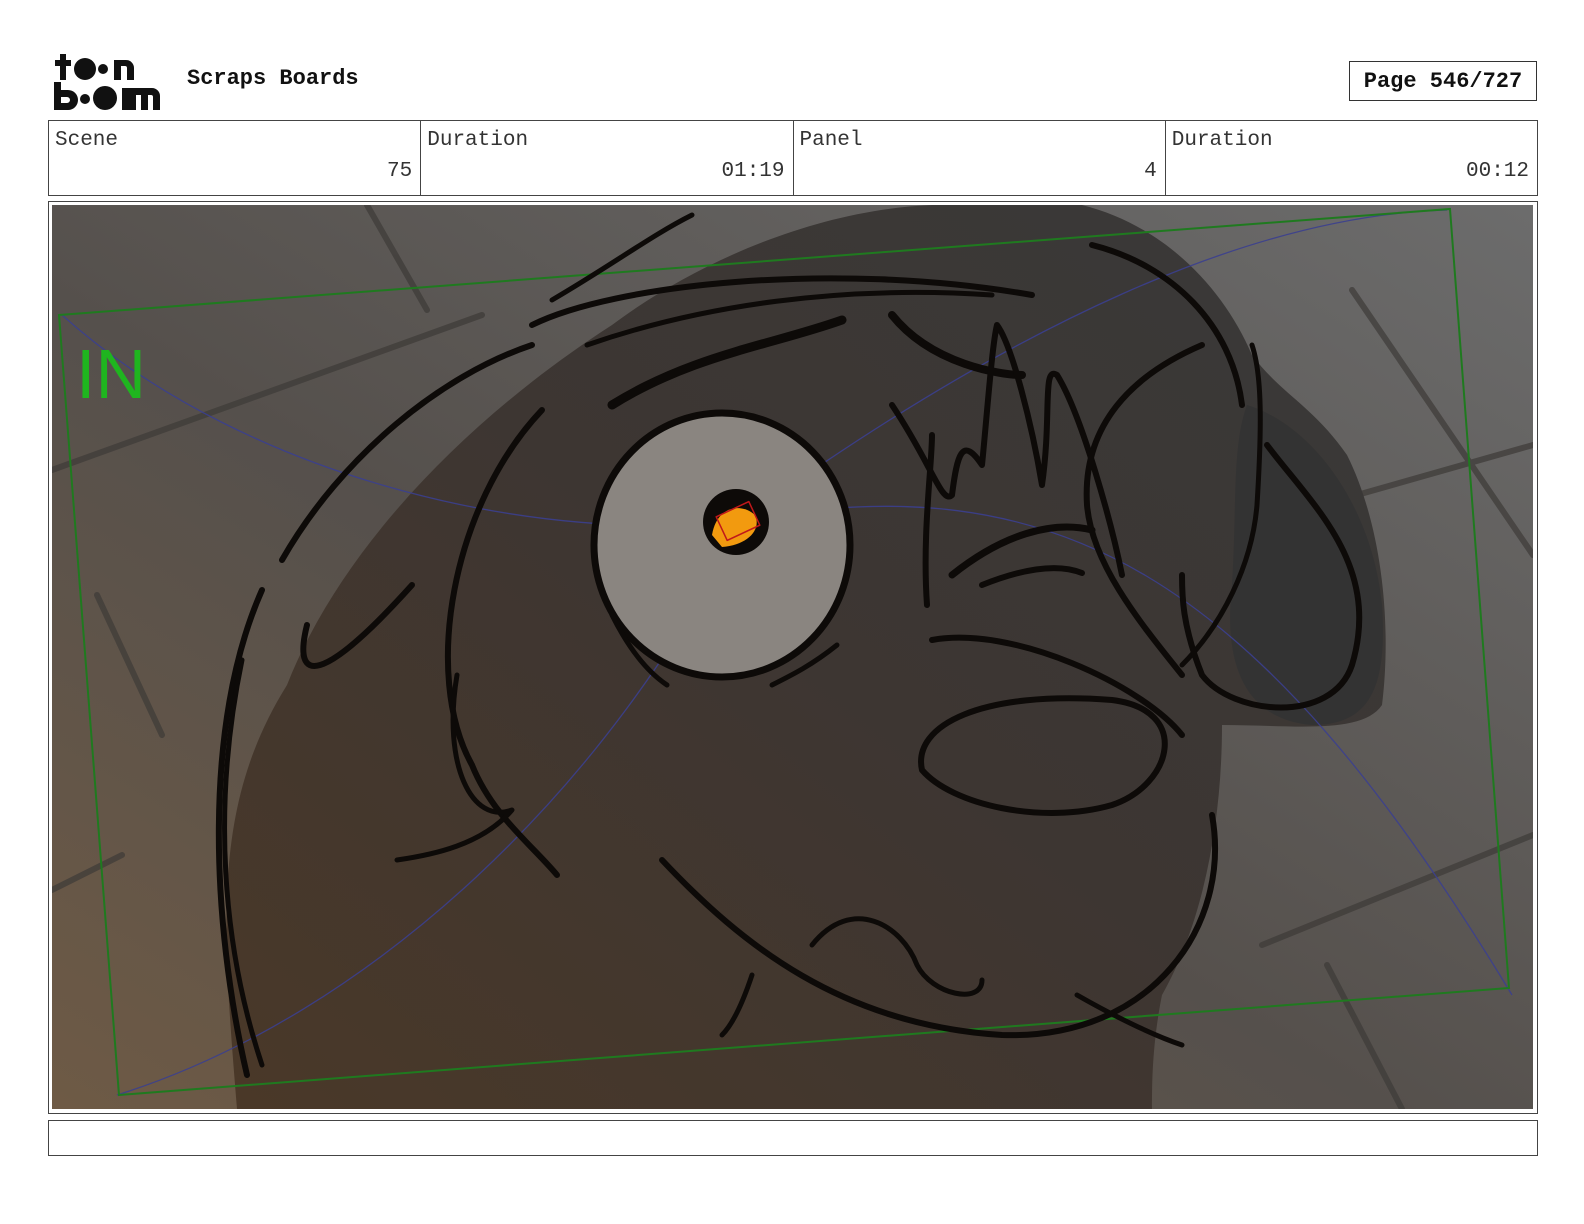 Image resolution: width=1584 pixels, height=1224 pixels. What do you see at coordinates (87, 140) in the screenshot?
I see `scene-label: Scene` at bounding box center [87, 140].